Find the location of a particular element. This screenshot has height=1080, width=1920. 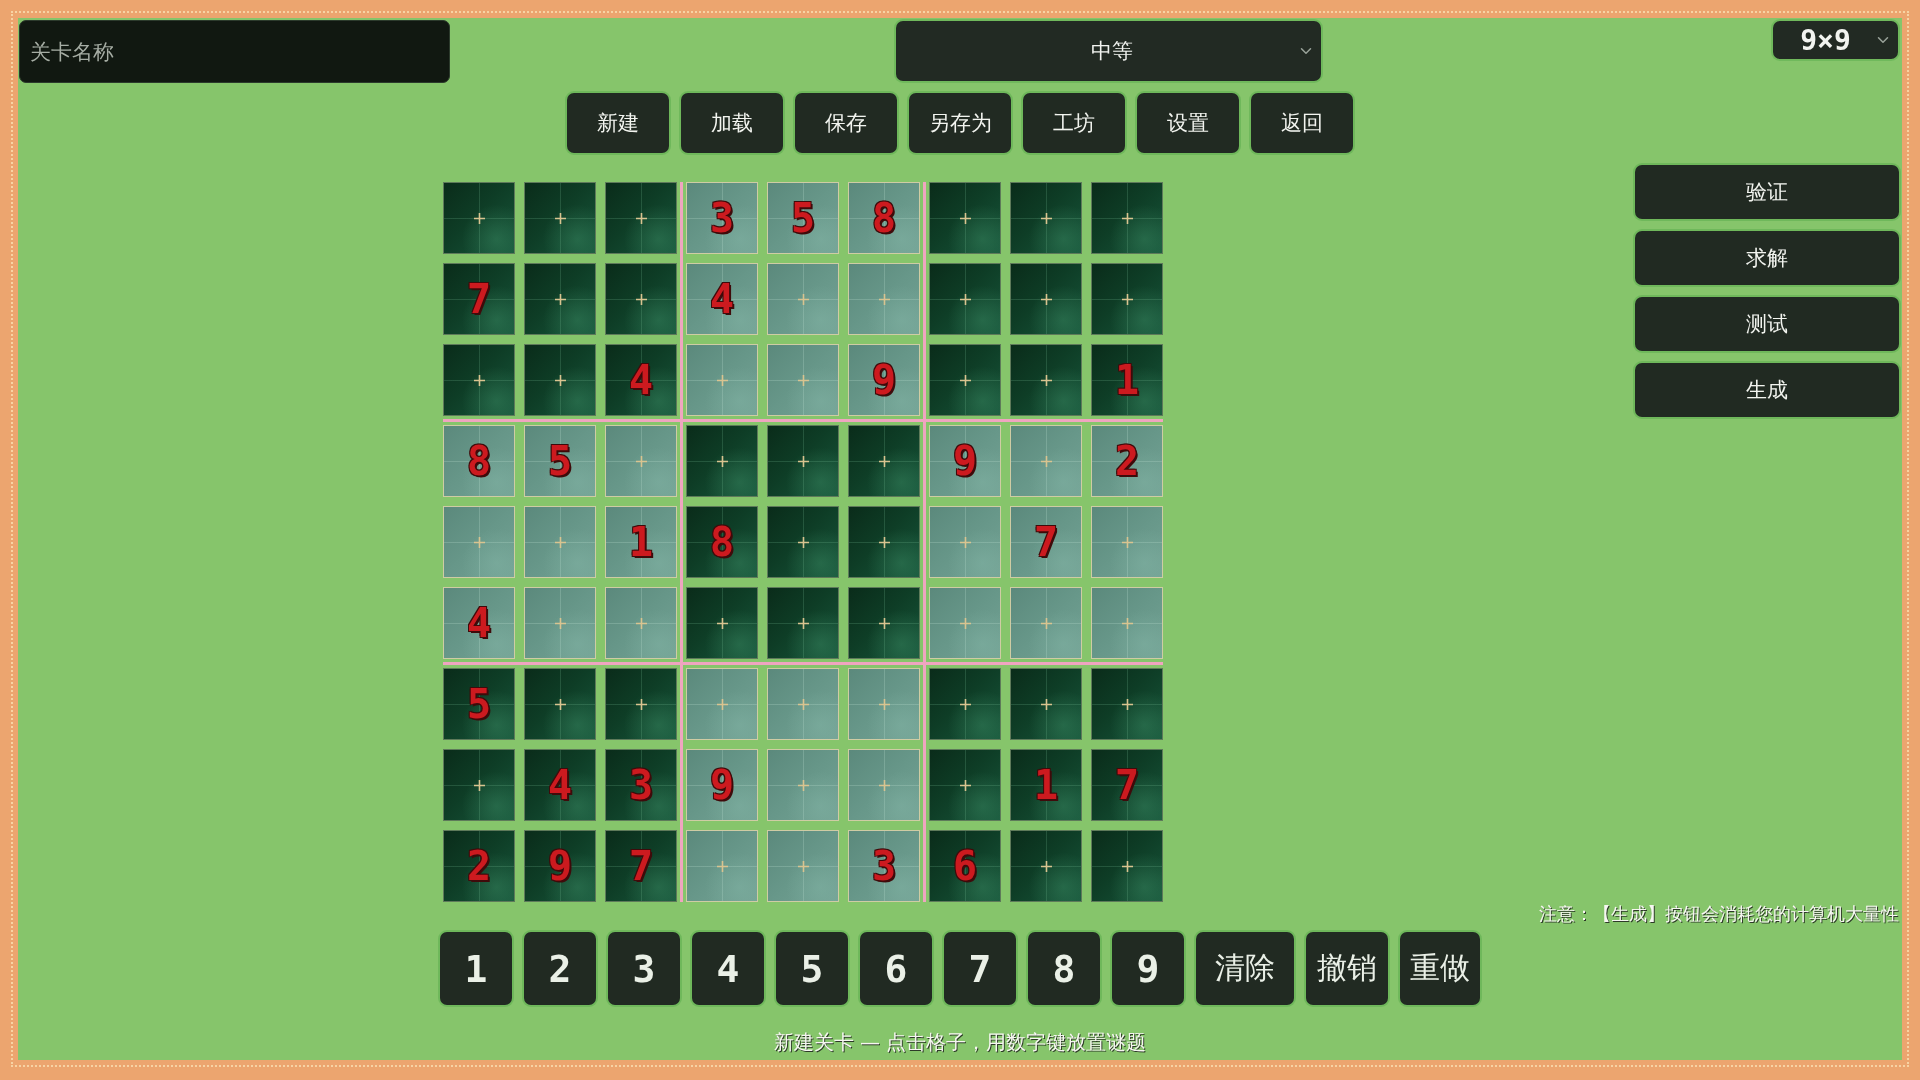

toolbar-button: 另存为 is located at coordinates (960, 123).